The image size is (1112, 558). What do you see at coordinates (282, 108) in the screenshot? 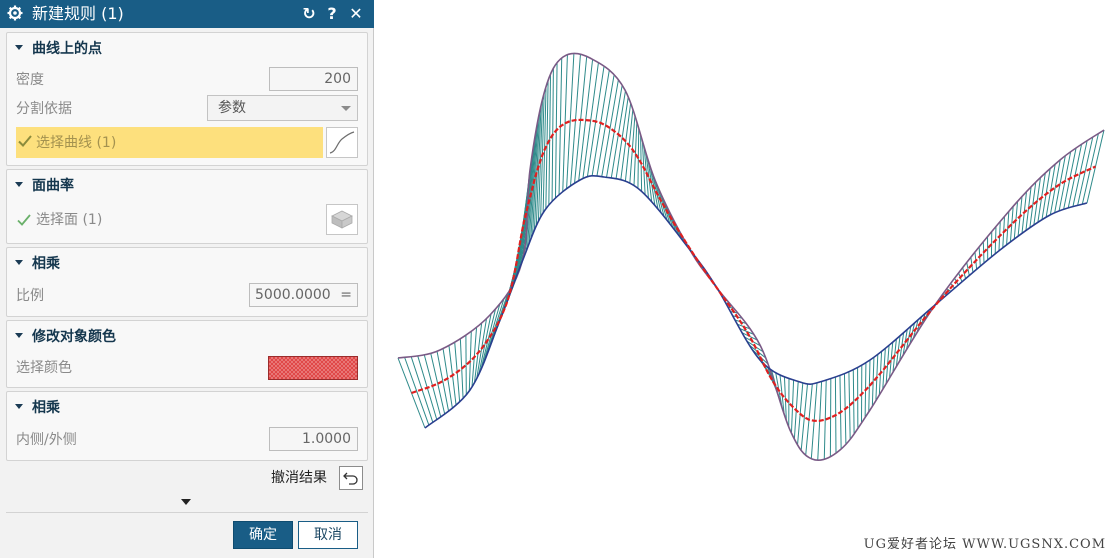
I see `split-by-dropdown: 参数` at bounding box center [282, 108].